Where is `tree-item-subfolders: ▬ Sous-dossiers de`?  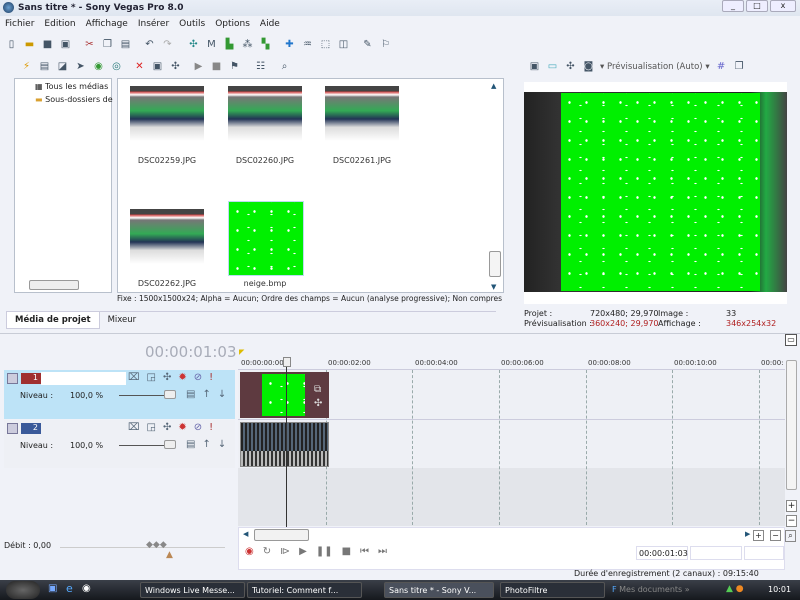 tree-item-subfolders: ▬ Sous-dossiers de is located at coordinates (74, 99).